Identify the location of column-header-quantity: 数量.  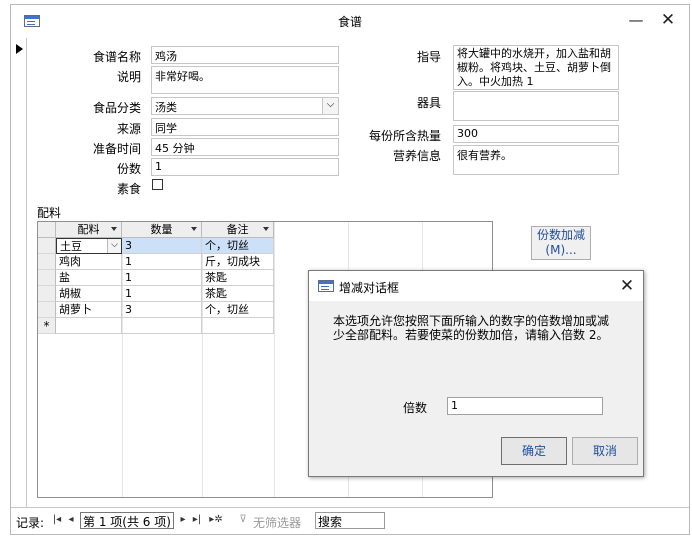
(162, 230).